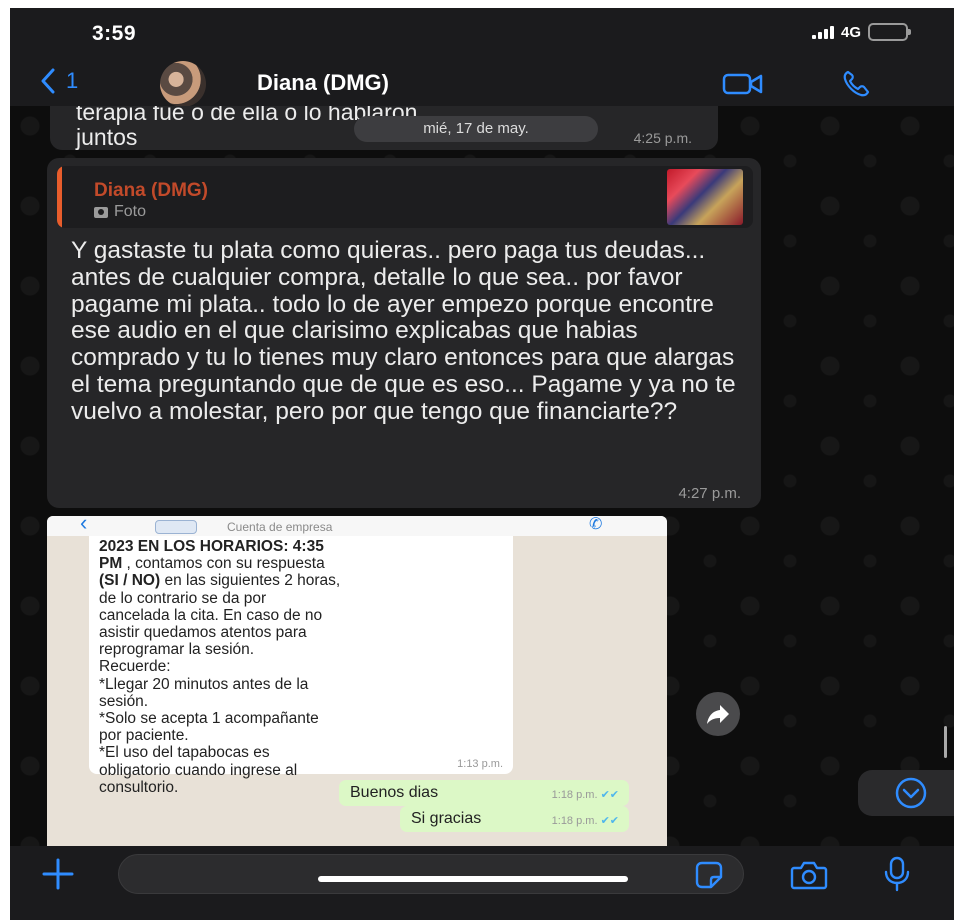 The height and width of the screenshot is (920, 954). Describe the element at coordinates (889, 32) in the screenshot. I see `battery-icon` at that location.